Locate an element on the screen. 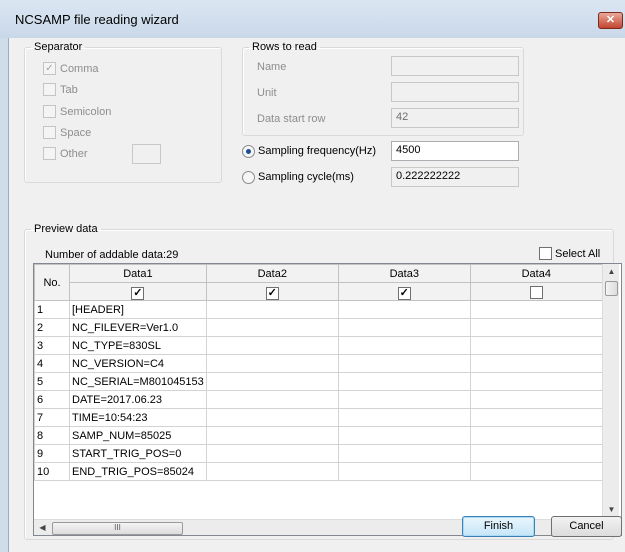  finish-button: Finish is located at coordinates (498, 526).